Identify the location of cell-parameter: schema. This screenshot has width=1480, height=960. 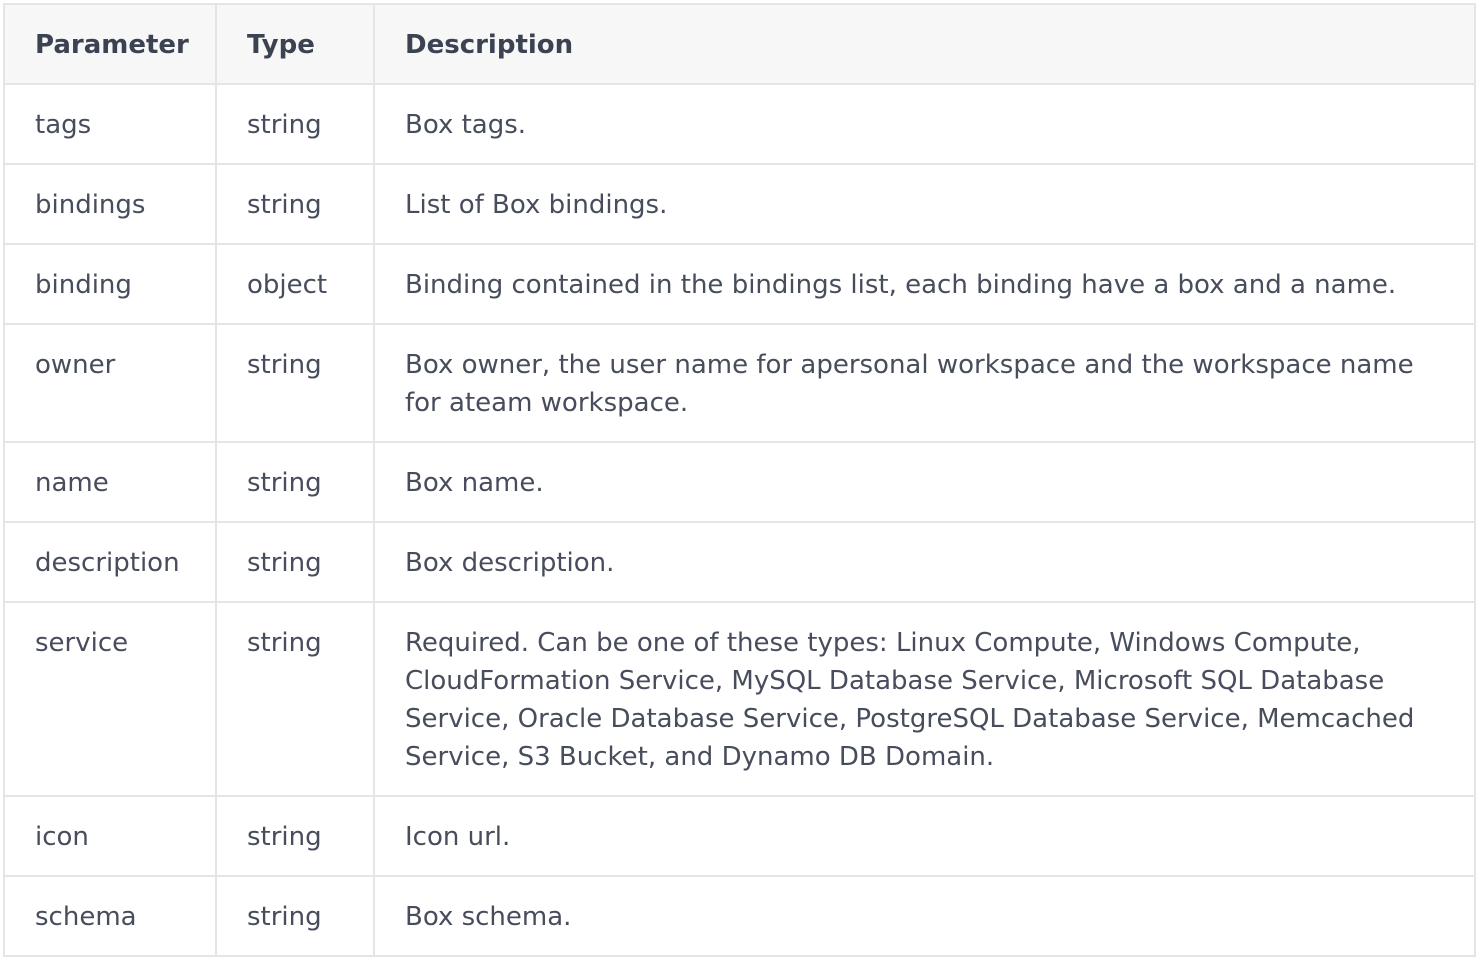
(110, 916).